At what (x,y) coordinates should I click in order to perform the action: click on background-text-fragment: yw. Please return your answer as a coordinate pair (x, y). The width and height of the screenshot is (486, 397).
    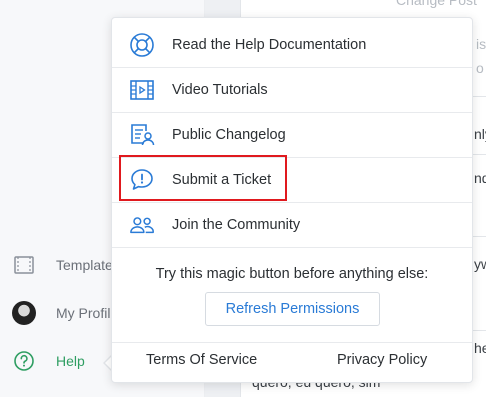
    Looking at the image, I should click on (480, 264).